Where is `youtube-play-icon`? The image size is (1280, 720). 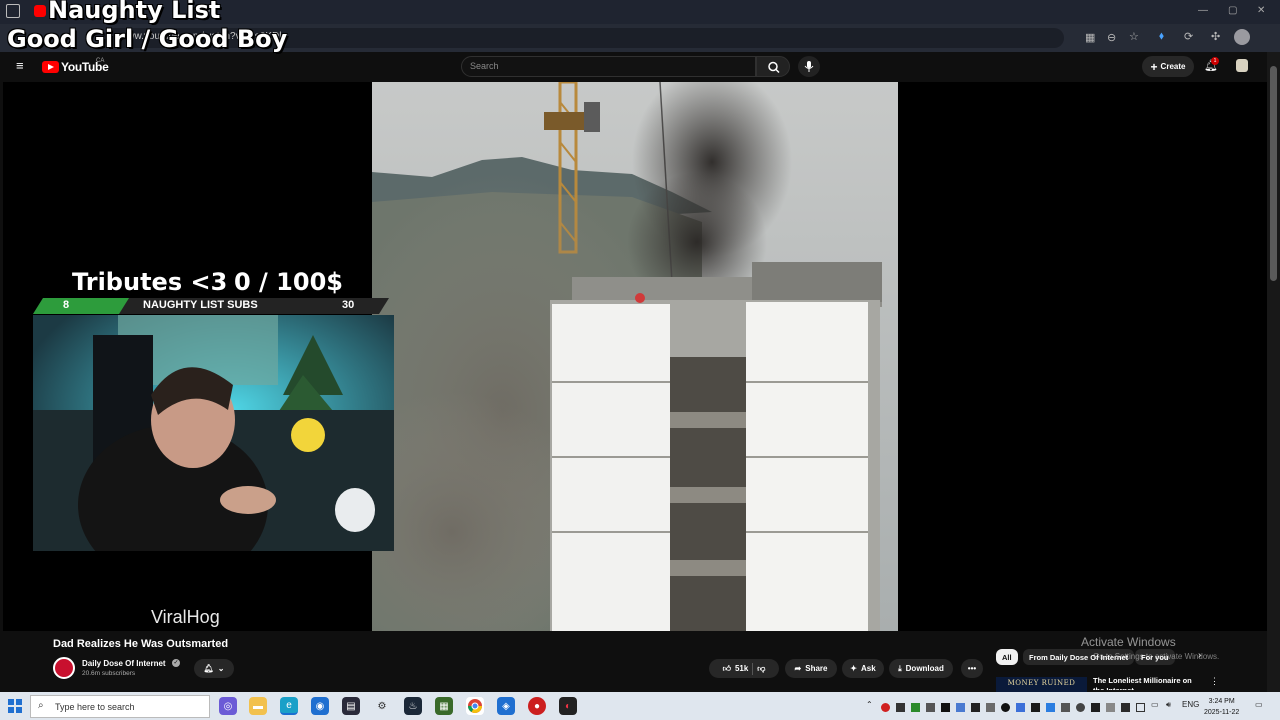 youtube-play-icon is located at coordinates (51, 66).